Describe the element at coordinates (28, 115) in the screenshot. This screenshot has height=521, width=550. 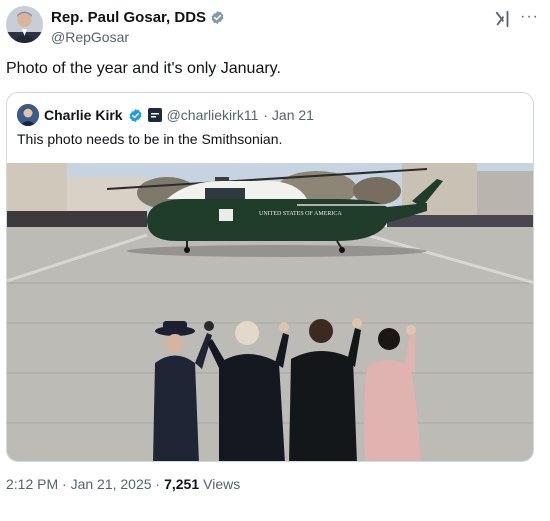
I see `quoted-author-avatar` at that location.